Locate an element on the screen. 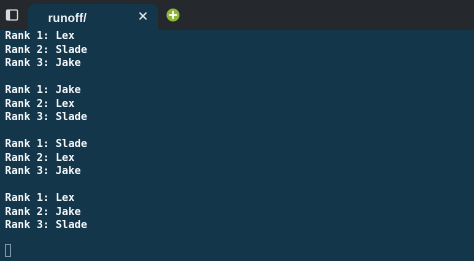  tab-bar: runoff/ is located at coordinates (237, 15).